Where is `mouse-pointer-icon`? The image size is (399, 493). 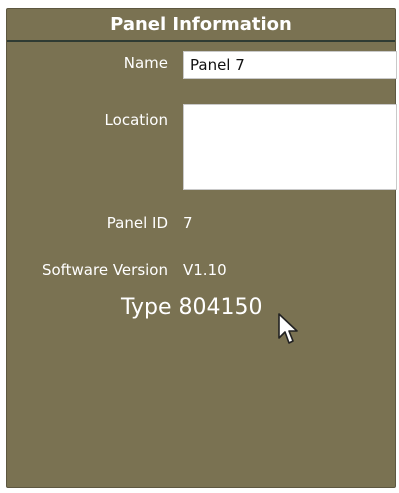 mouse-pointer-icon is located at coordinates (288, 328).